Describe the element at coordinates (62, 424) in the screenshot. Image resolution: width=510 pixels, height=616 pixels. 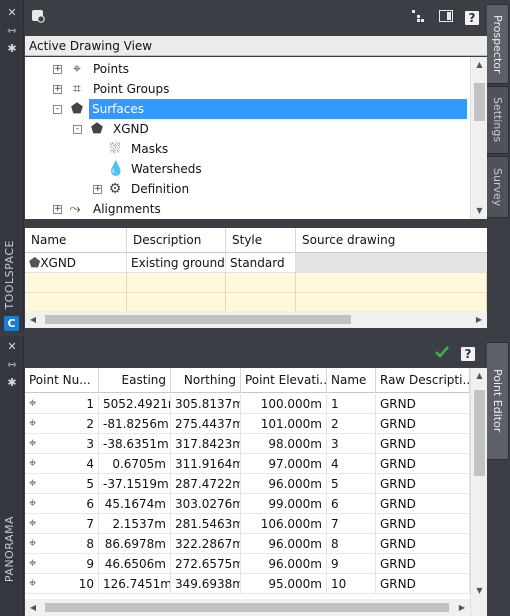
I see `cell-point-number: ⌖ 2` at that location.